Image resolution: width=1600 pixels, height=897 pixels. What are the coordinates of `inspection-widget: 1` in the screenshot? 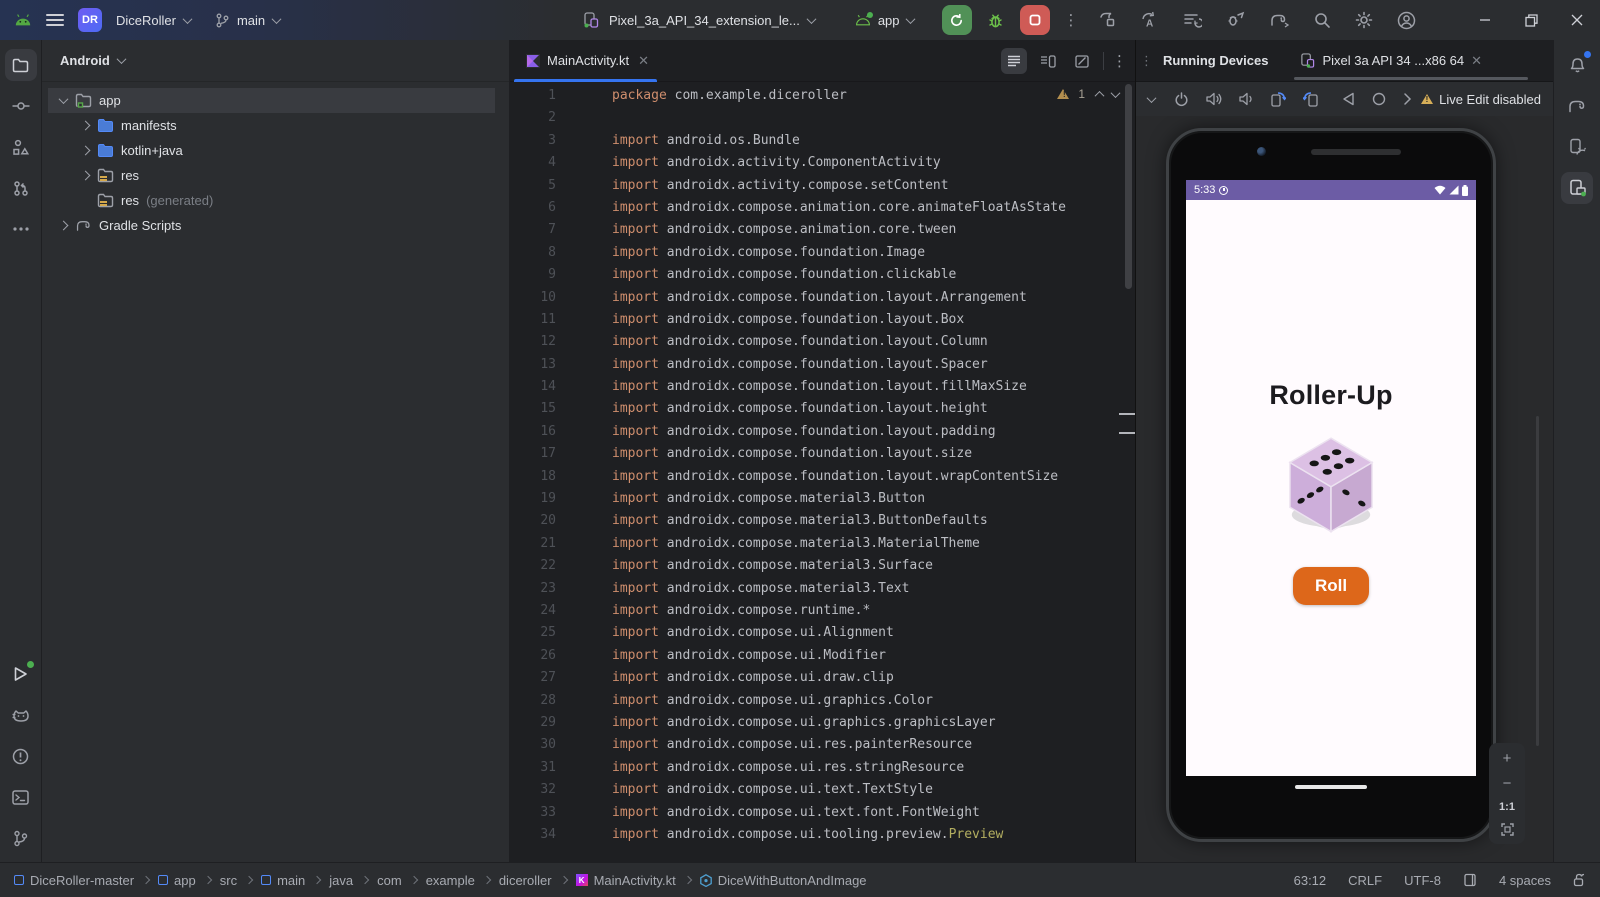 It's located at (1089, 94).